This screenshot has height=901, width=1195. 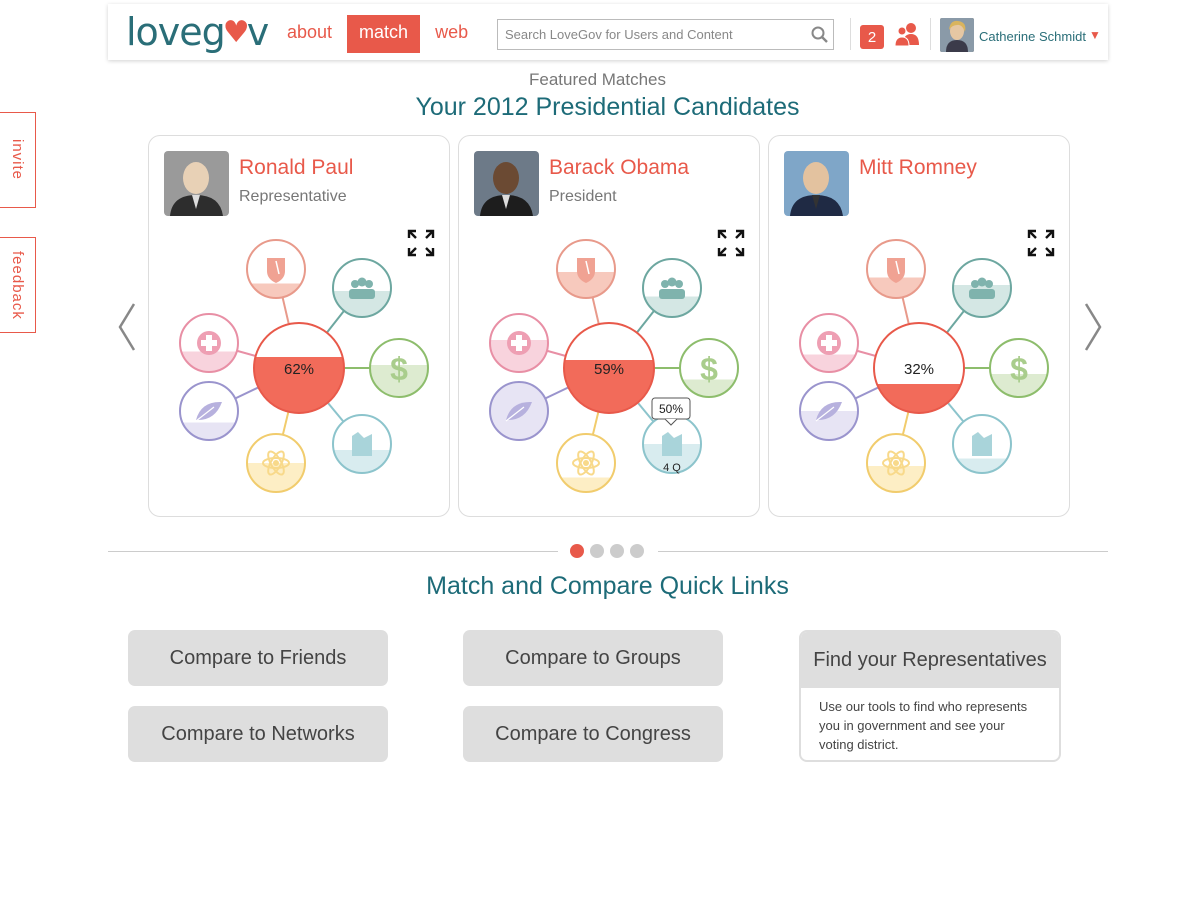 I want to click on featured-label: Featured Matches, so click(x=597, y=79).